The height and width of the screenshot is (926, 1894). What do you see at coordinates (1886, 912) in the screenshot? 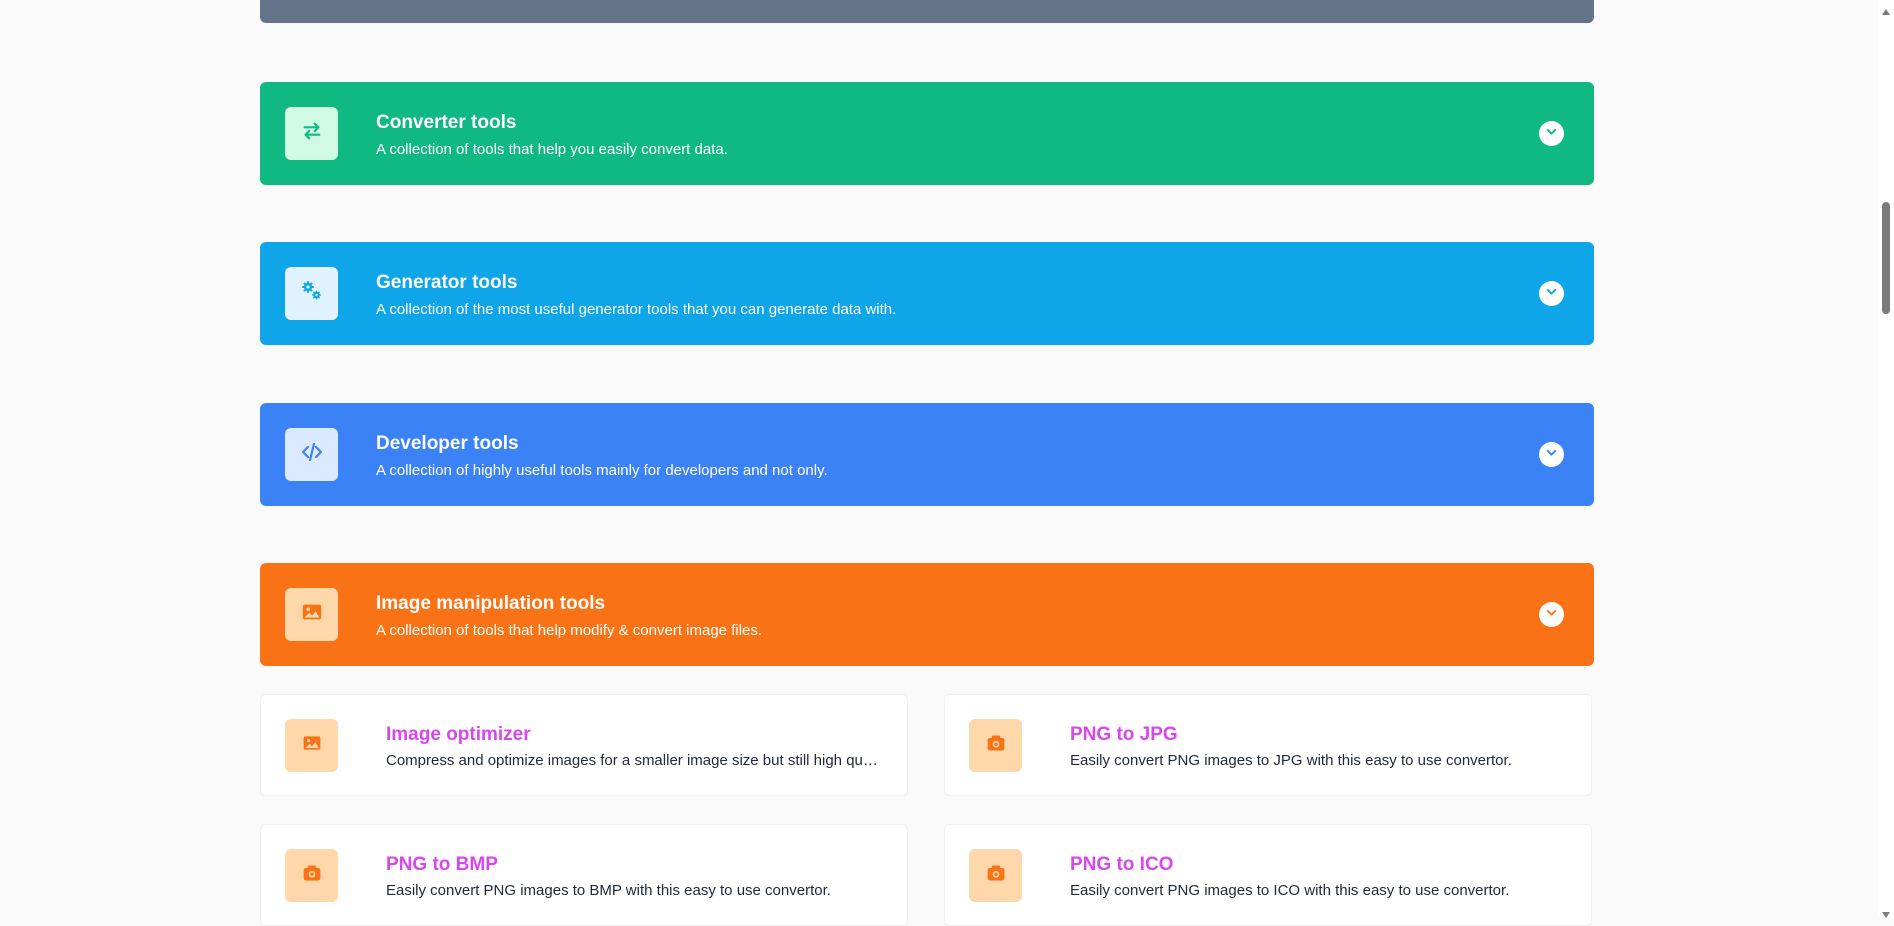
I see `scroll-down-arrow` at bounding box center [1886, 912].